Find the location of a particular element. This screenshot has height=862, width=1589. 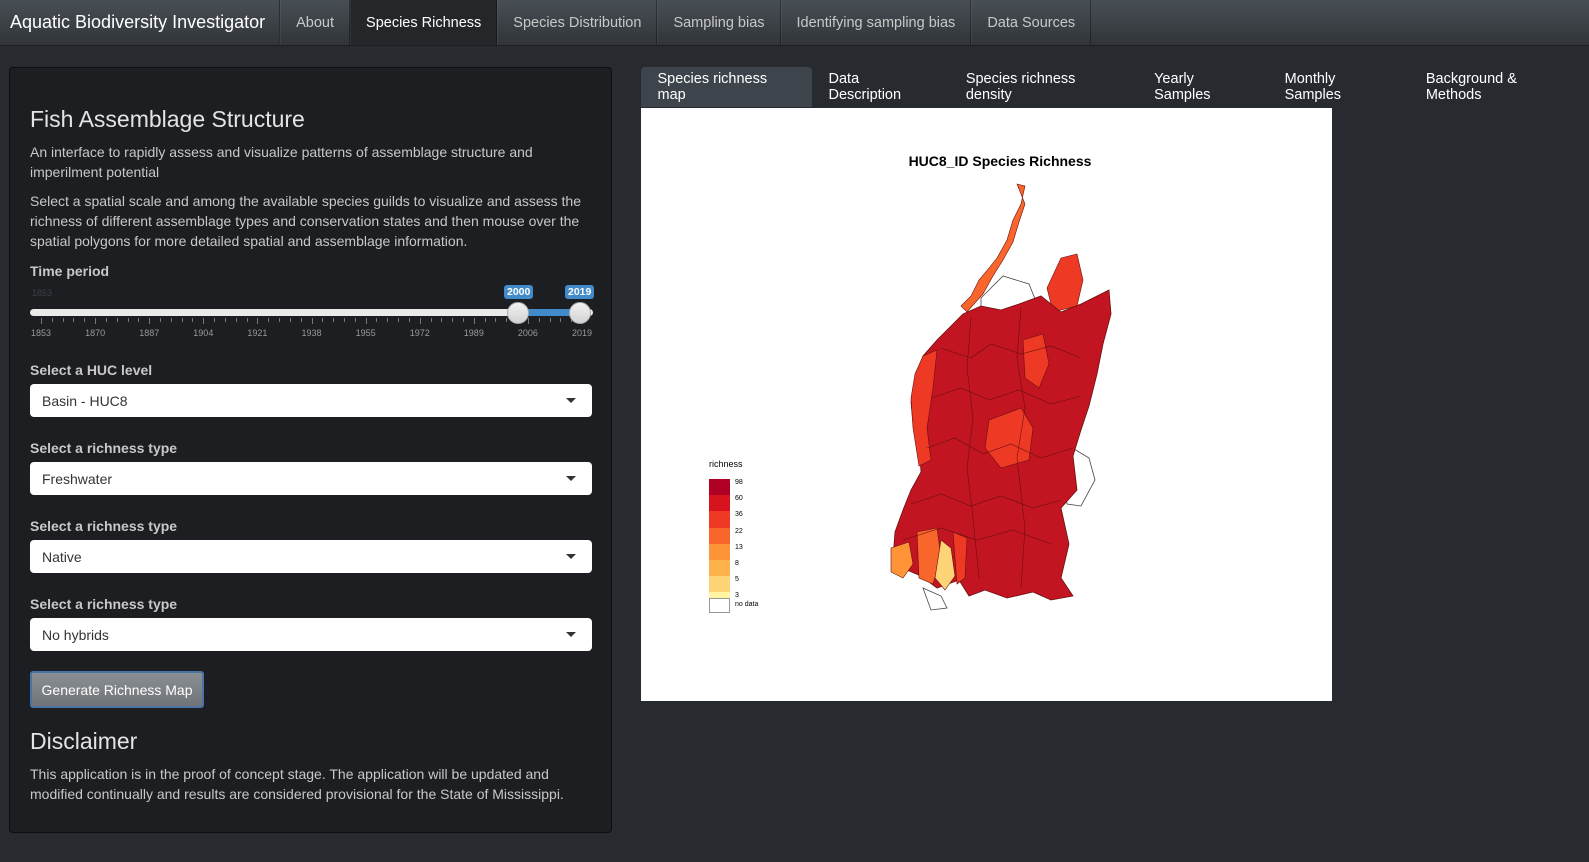

slider-grid-label: 1887 is located at coordinates (149, 333).